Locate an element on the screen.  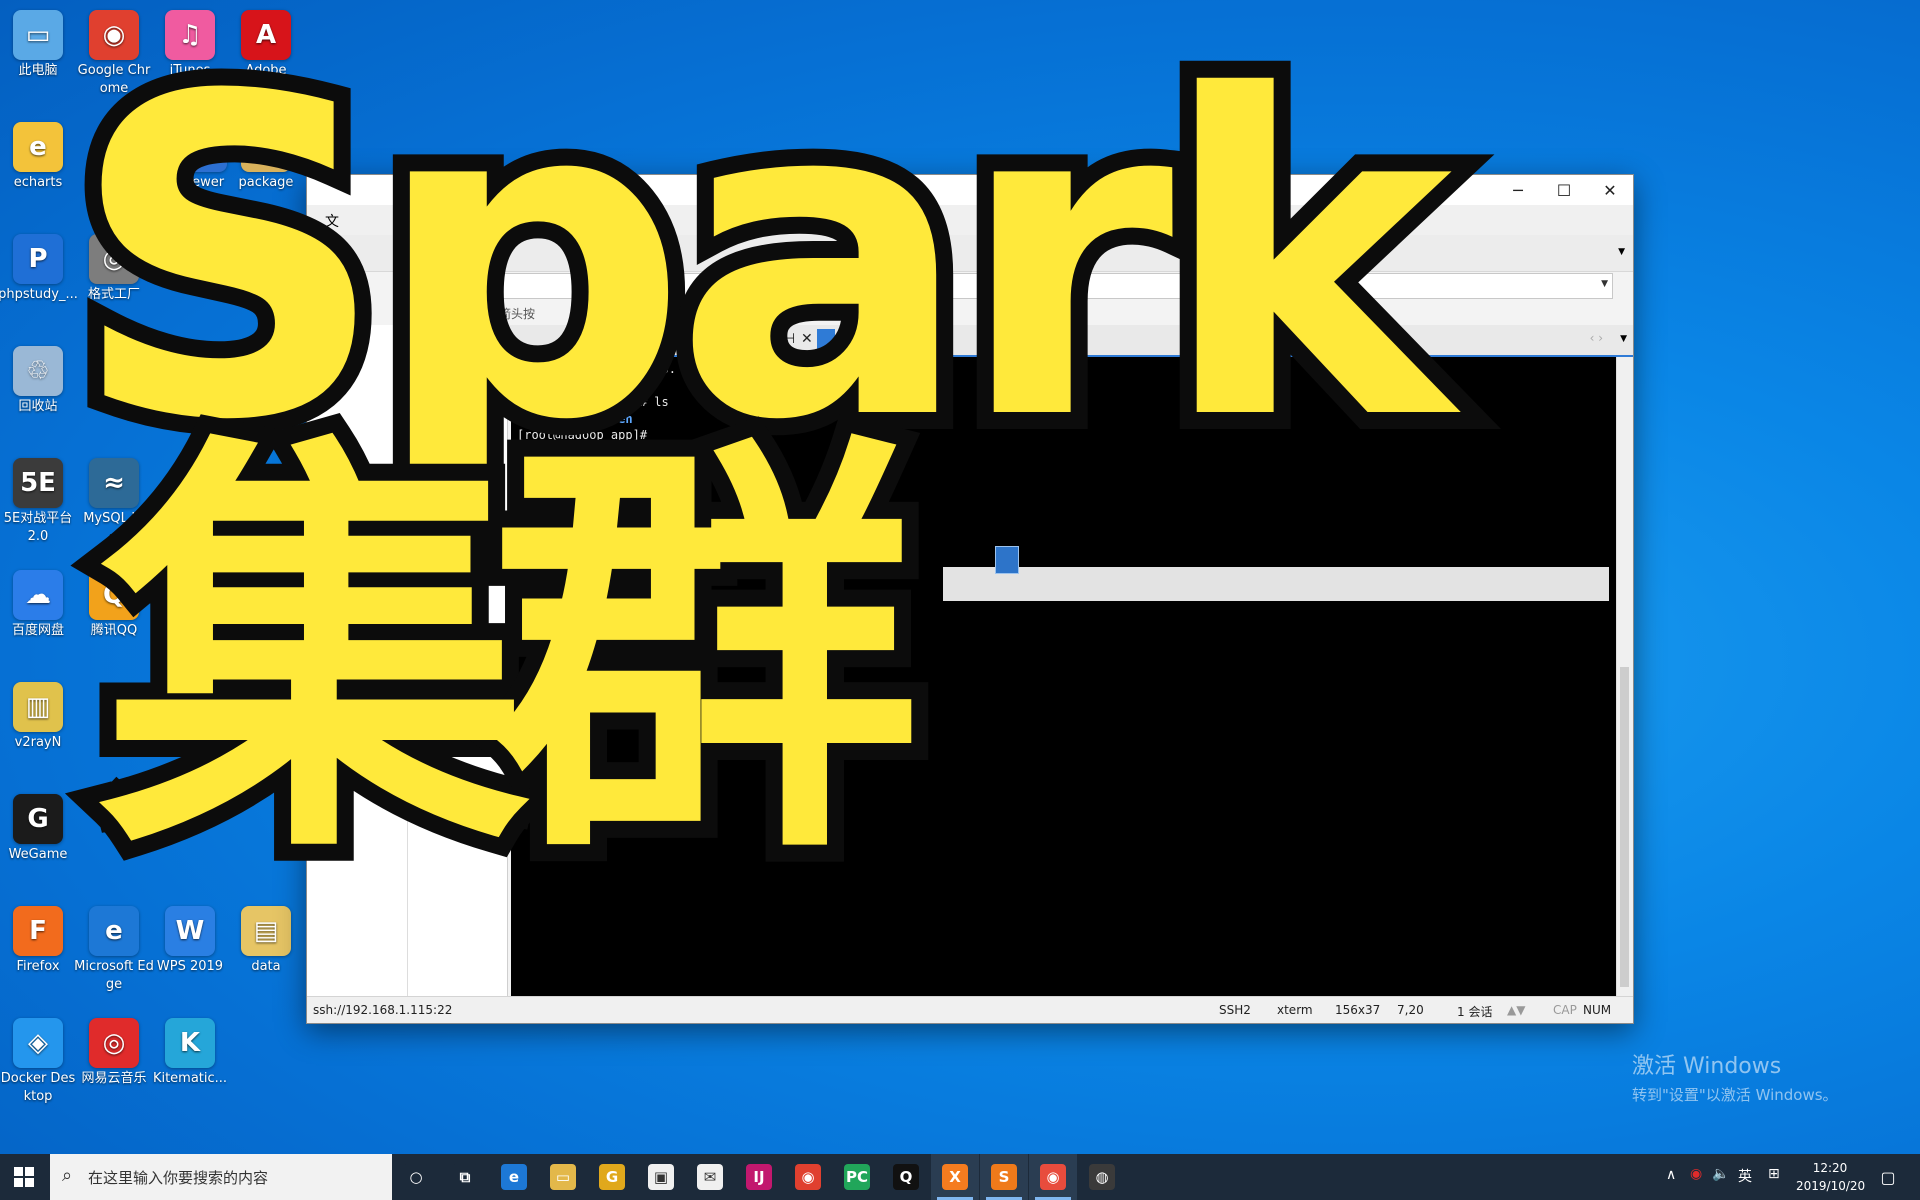
scrollbar-thumb is located at coordinates (1624, 827).